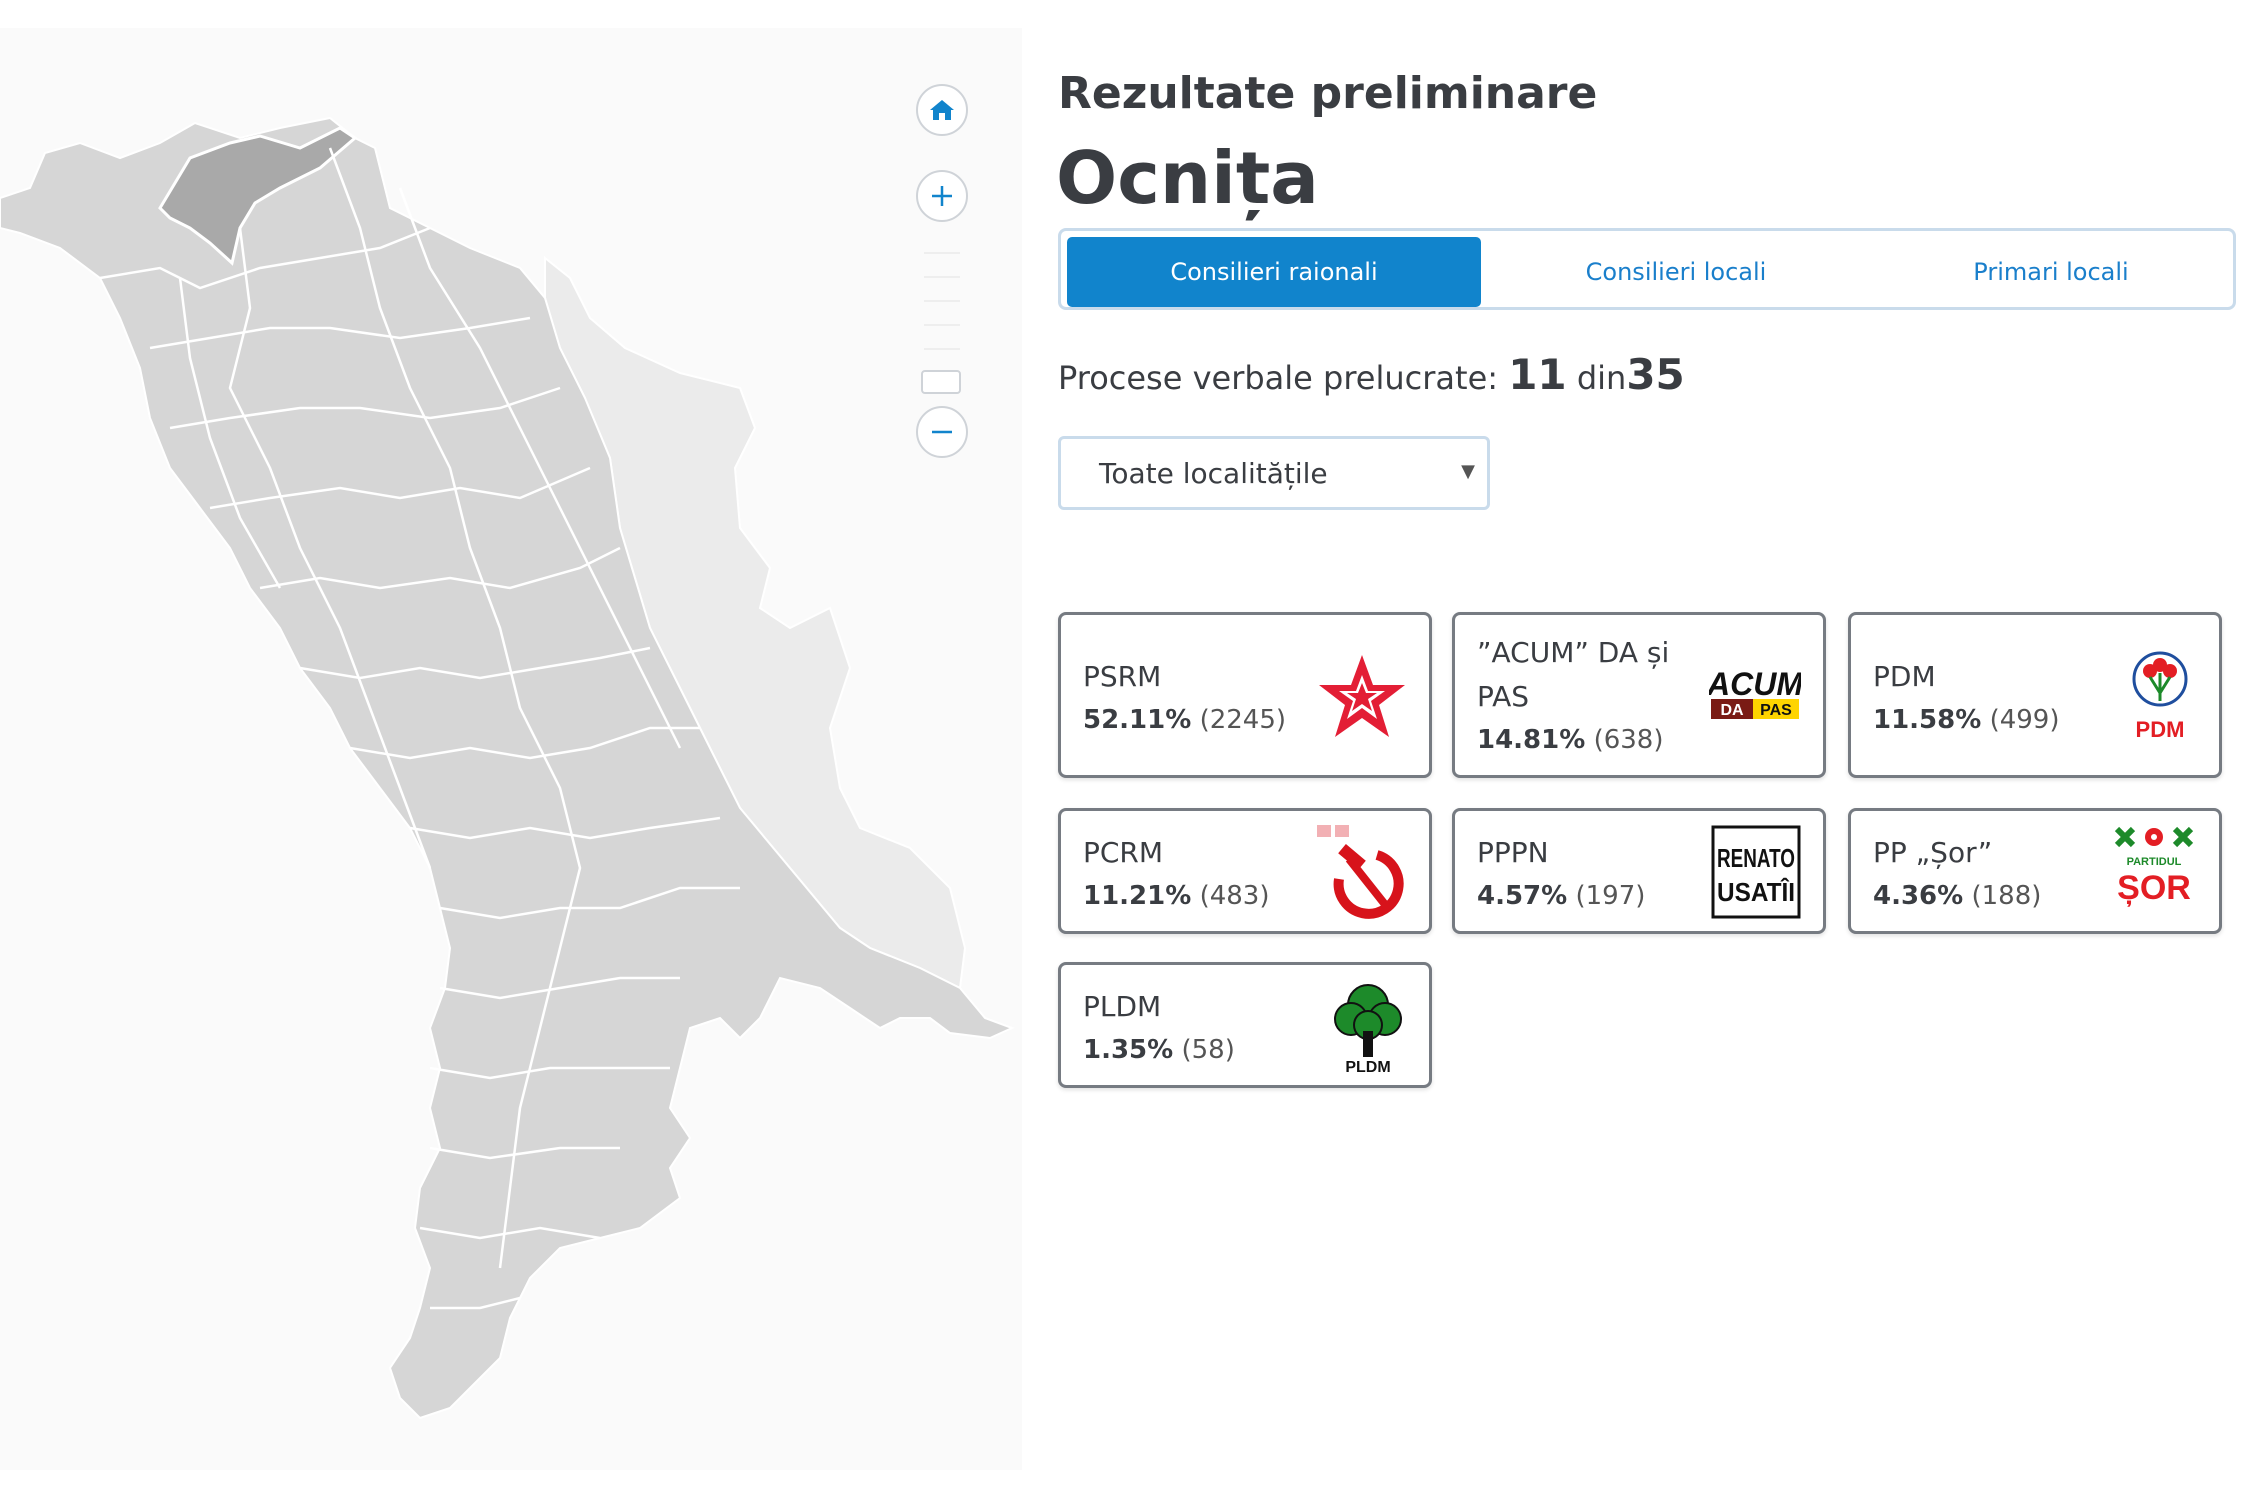 The width and height of the screenshot is (2261, 1495). What do you see at coordinates (2160, 729) in the screenshot?
I see `pdm-logo-text: PDM` at bounding box center [2160, 729].